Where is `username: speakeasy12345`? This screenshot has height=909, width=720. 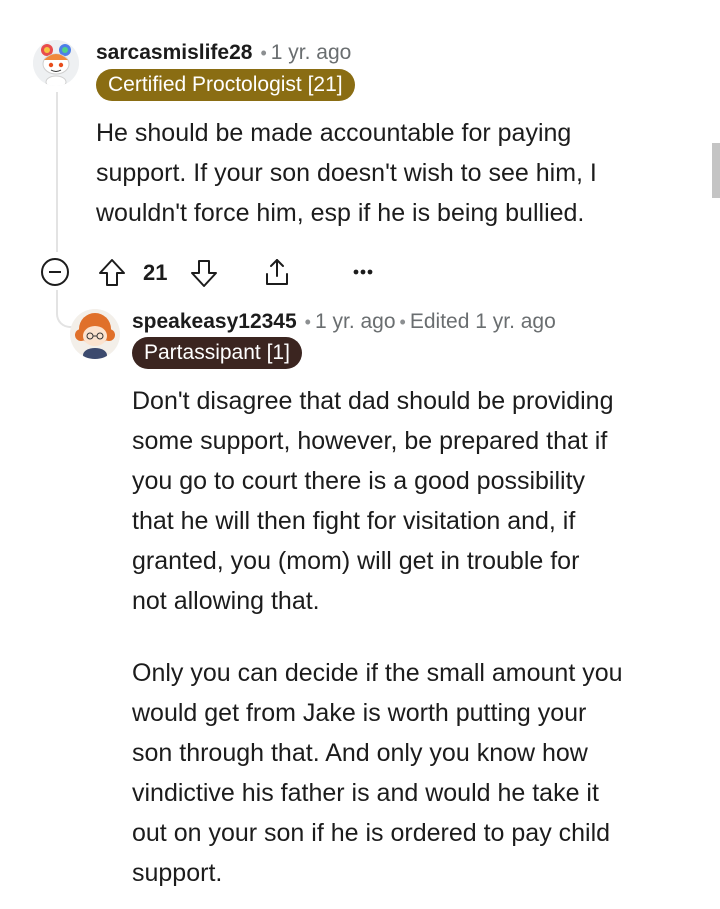
username: speakeasy12345 is located at coordinates (214, 321).